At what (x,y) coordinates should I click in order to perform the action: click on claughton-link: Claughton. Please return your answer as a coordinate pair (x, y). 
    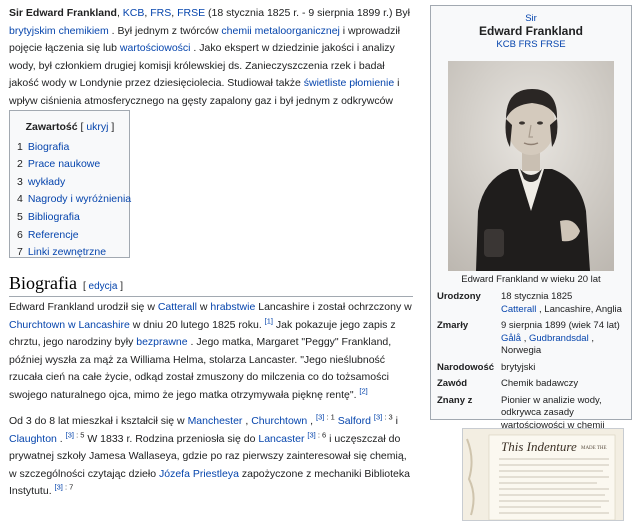
    Looking at the image, I should click on (33, 439).